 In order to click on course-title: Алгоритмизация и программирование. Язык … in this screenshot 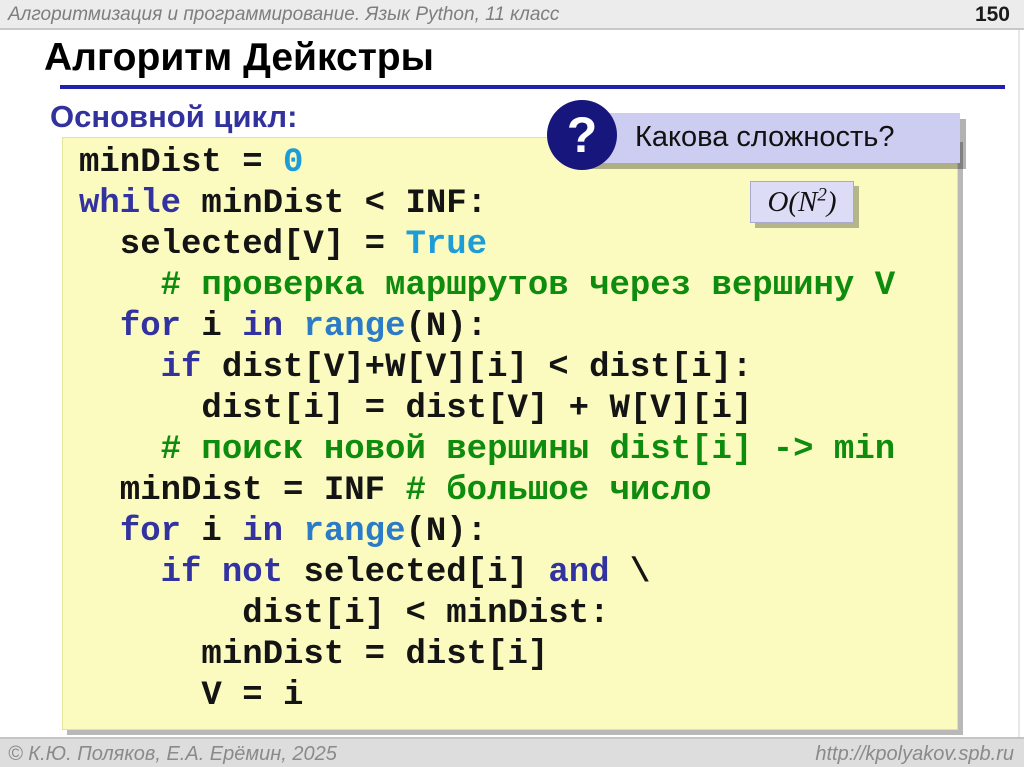, I will do `click(284, 14)`.